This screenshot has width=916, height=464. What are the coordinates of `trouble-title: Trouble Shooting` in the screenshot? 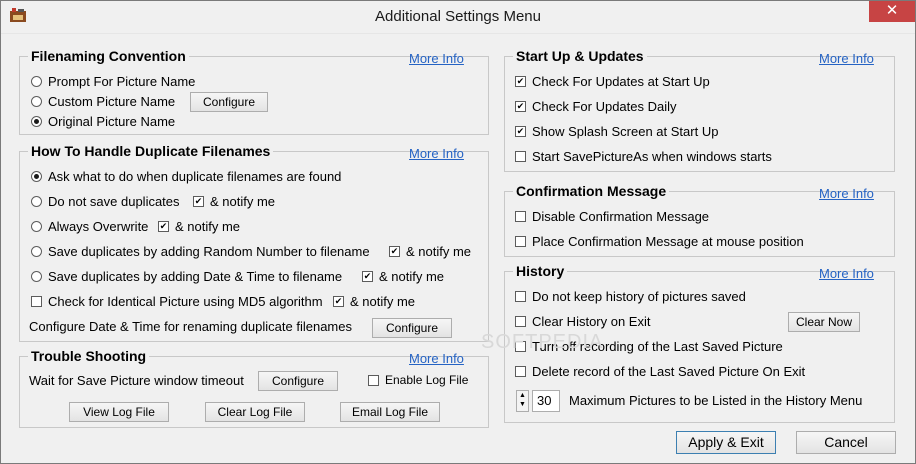 It's located at (89, 356).